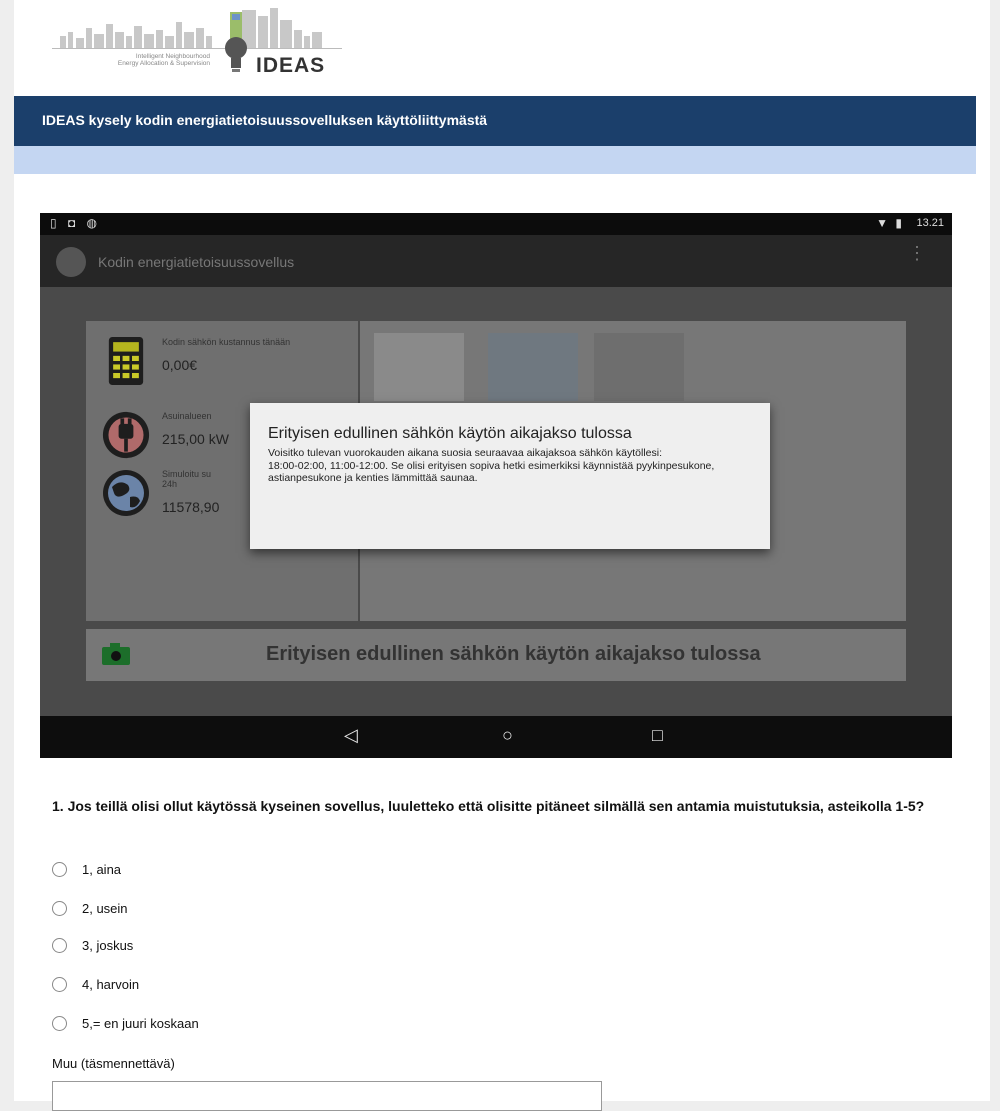 This screenshot has height=1111, width=1000. What do you see at coordinates (236, 54) in the screenshot?
I see `lightbulb-icon` at bounding box center [236, 54].